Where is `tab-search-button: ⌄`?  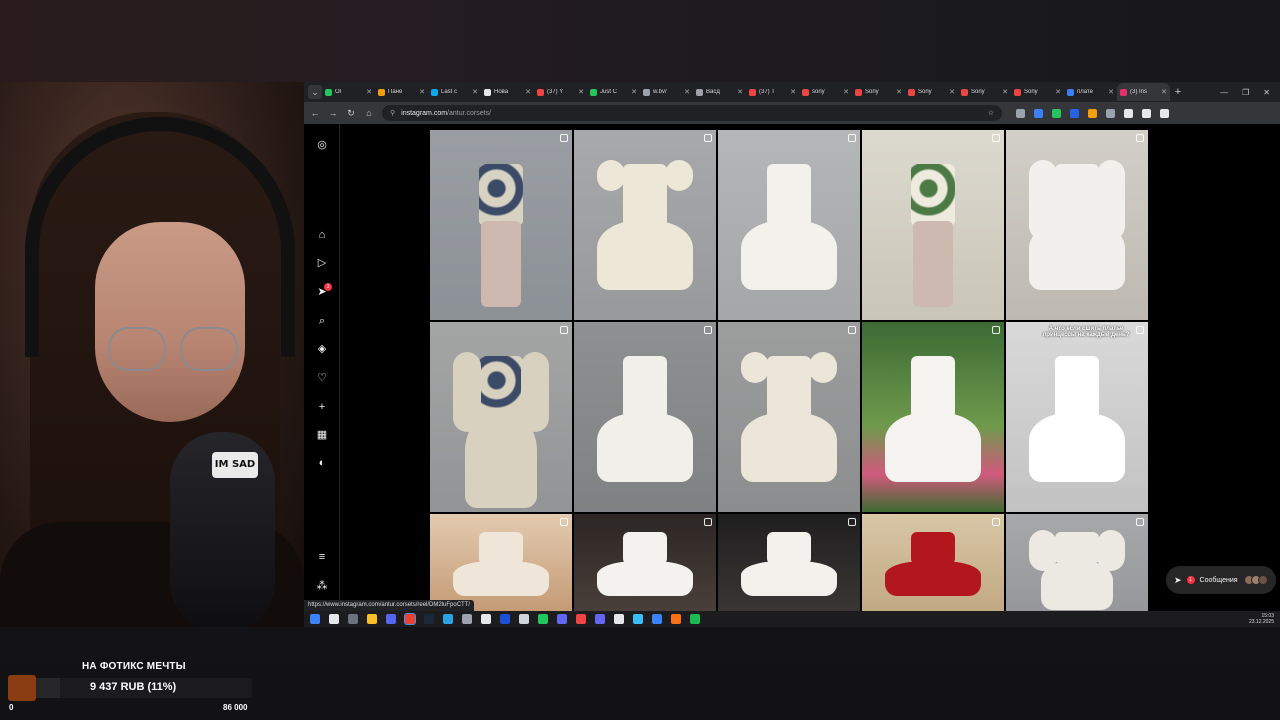
tab-search-button: ⌄ is located at coordinates (315, 92).